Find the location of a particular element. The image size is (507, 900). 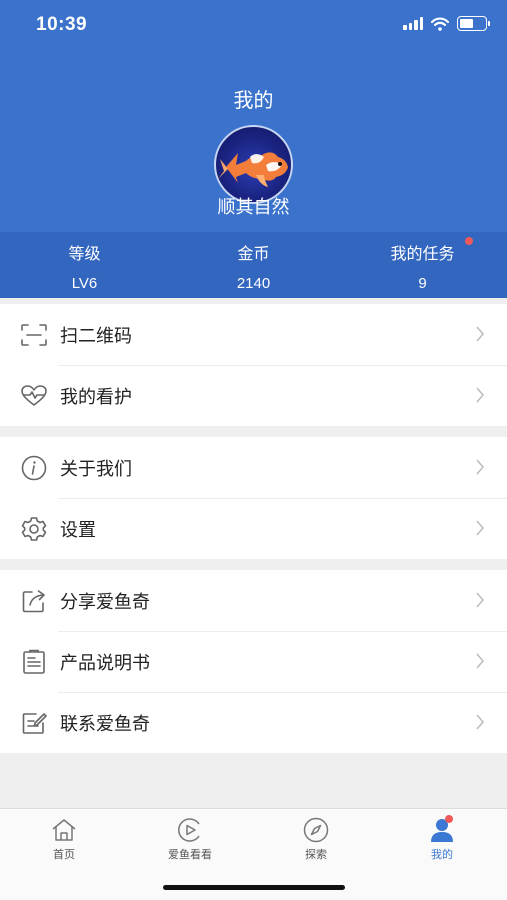

qr-scan-icon is located at coordinates (34, 335).